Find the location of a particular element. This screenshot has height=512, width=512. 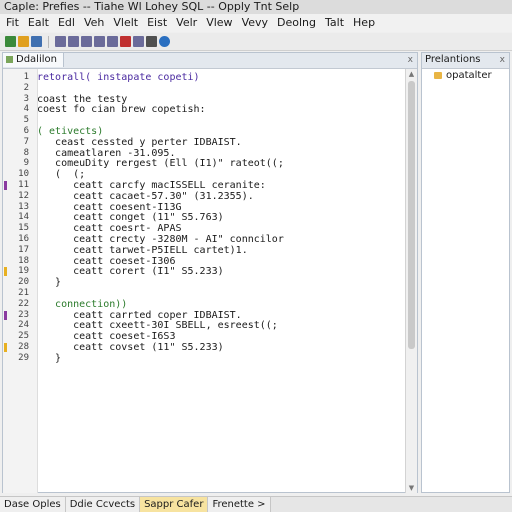

menu-item: Ealt is located at coordinates (38, 23).